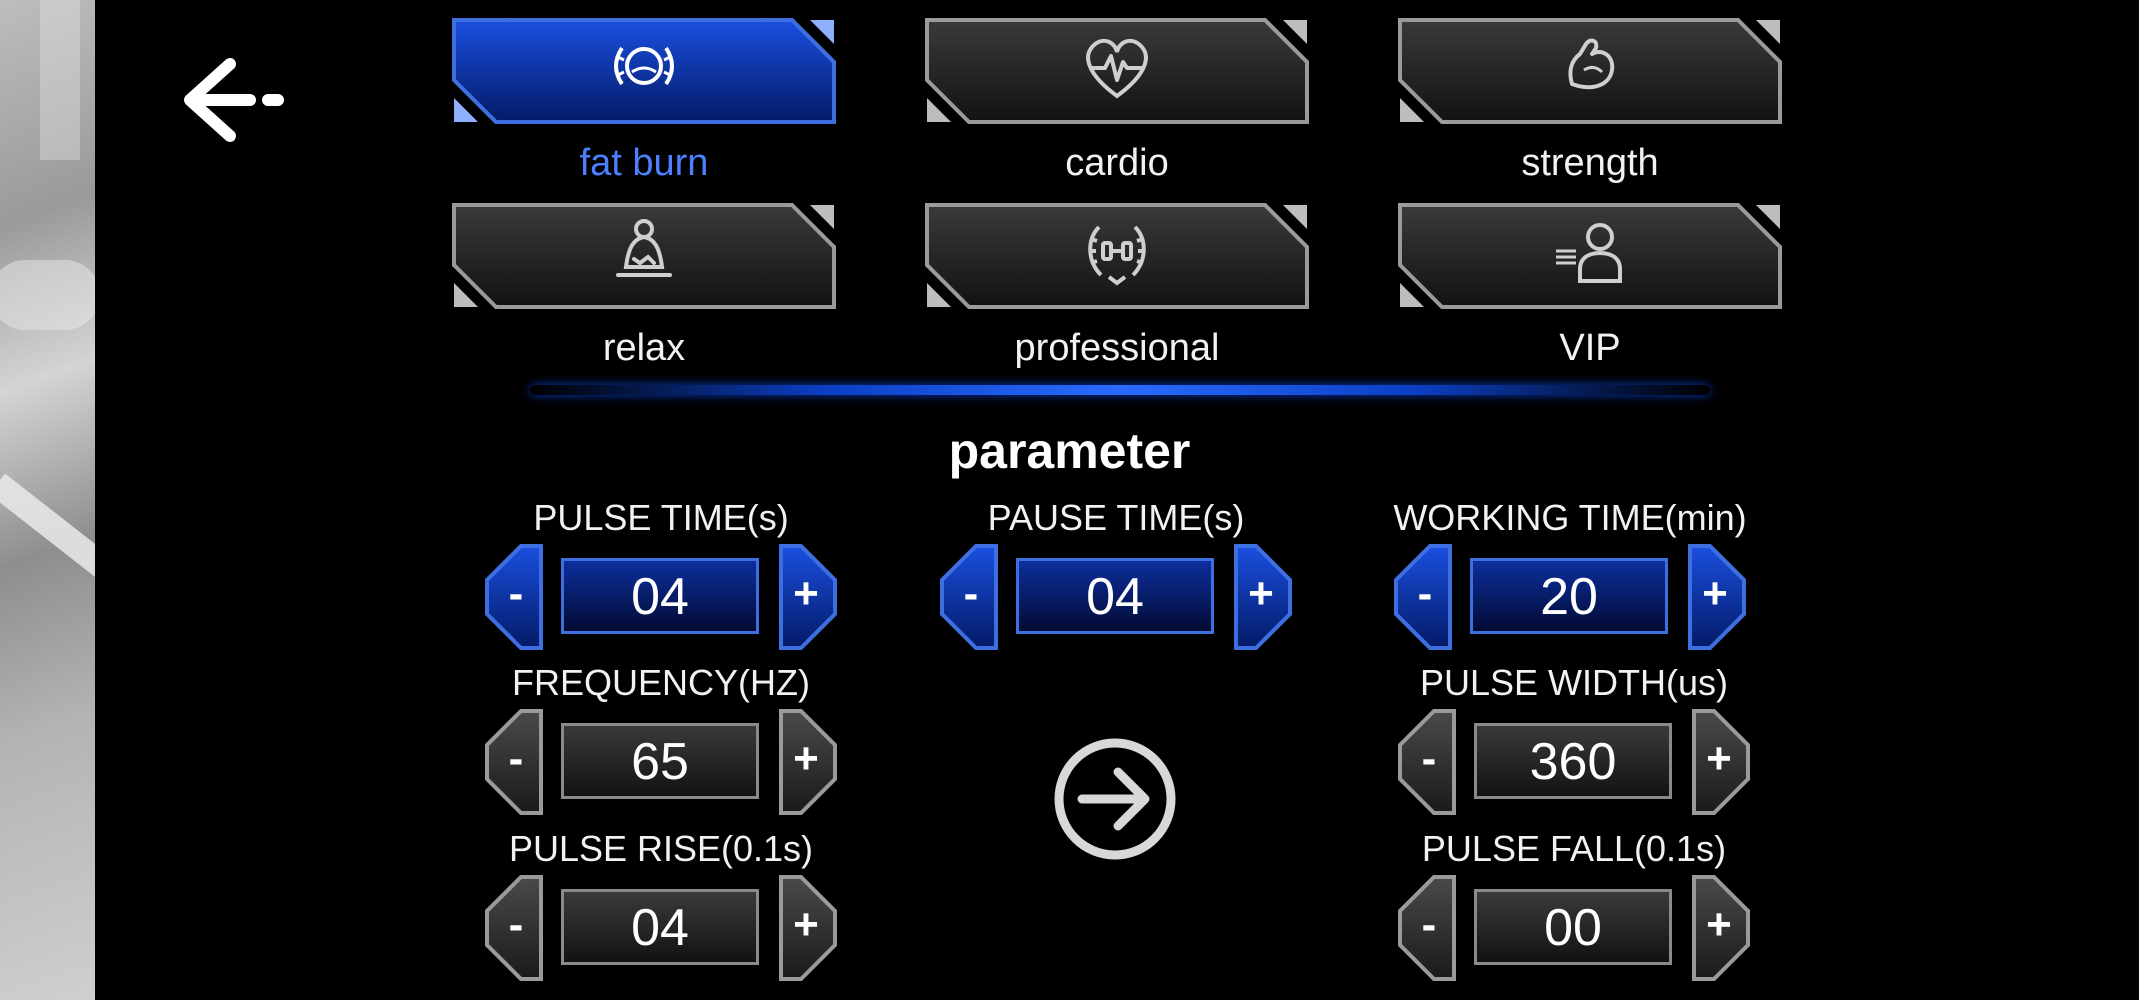  Describe the element at coordinates (644, 348) in the screenshot. I see `mode-label: relax` at that location.